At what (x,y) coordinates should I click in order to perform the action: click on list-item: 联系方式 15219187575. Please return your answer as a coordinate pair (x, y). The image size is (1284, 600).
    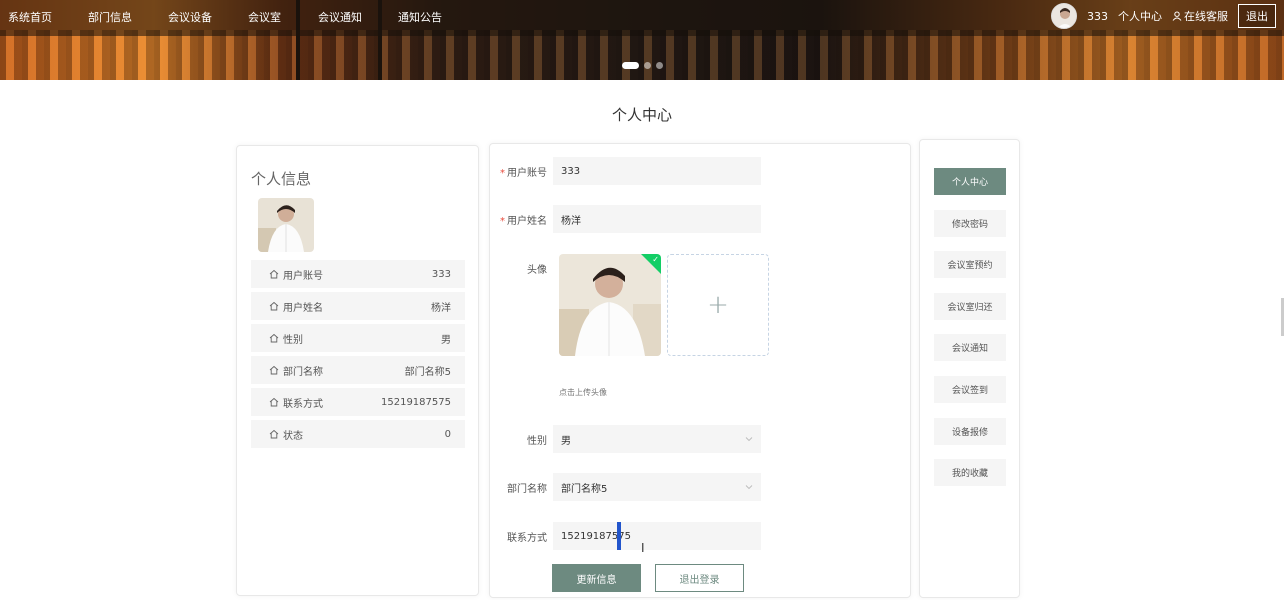
    Looking at the image, I should click on (358, 402).